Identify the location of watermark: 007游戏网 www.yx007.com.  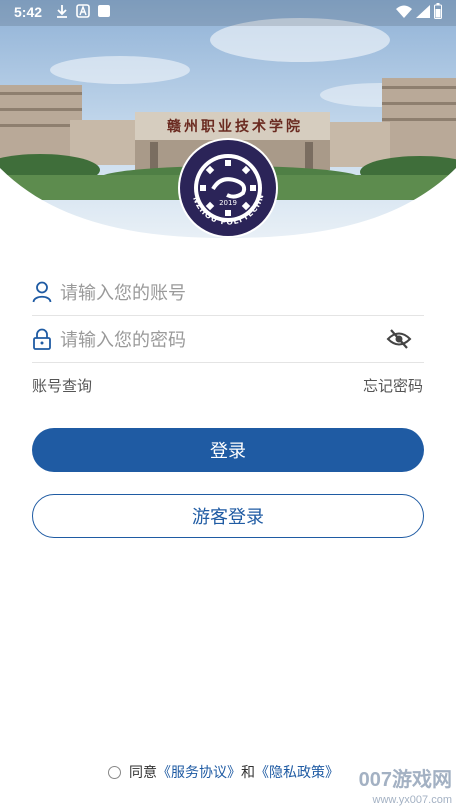
(405, 790).